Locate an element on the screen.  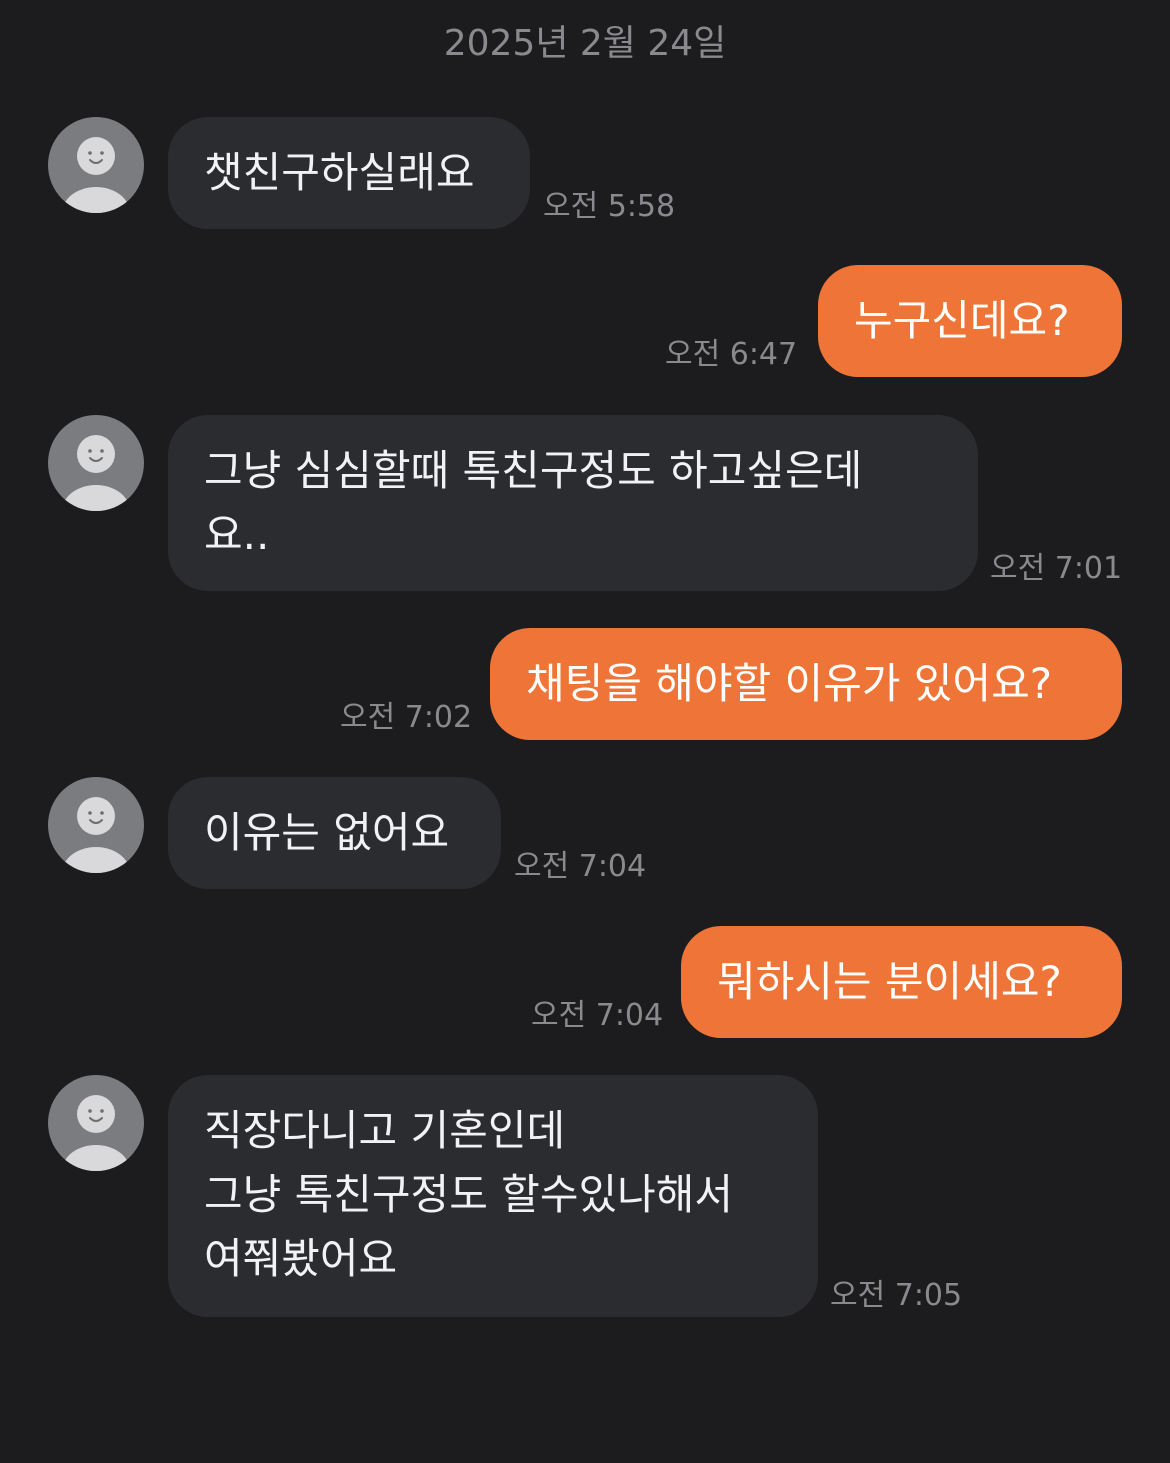
message-bubble-incoming: 챗친구하실래요 is located at coordinates (349, 173).